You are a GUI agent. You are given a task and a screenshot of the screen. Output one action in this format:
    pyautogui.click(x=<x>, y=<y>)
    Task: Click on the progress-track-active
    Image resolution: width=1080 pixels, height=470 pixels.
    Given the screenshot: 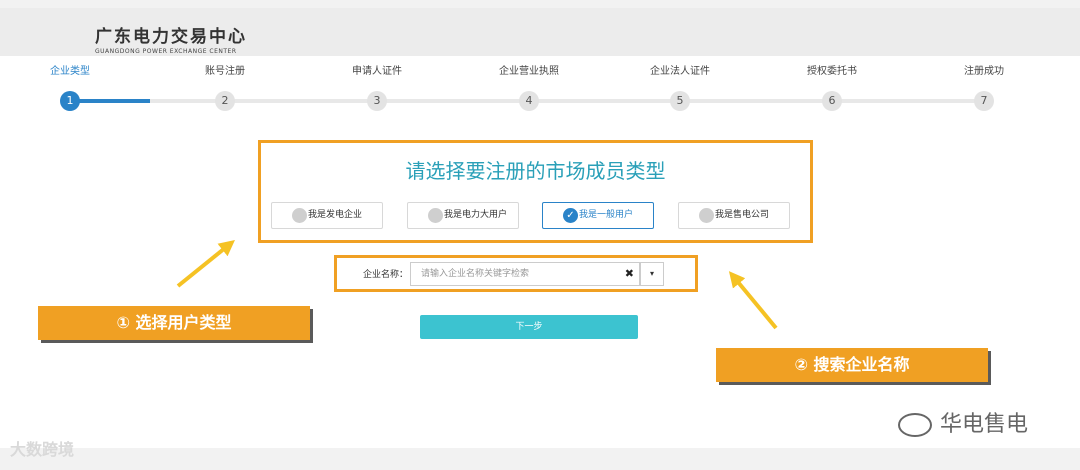 What is the action you would take?
    pyautogui.click(x=110, y=101)
    